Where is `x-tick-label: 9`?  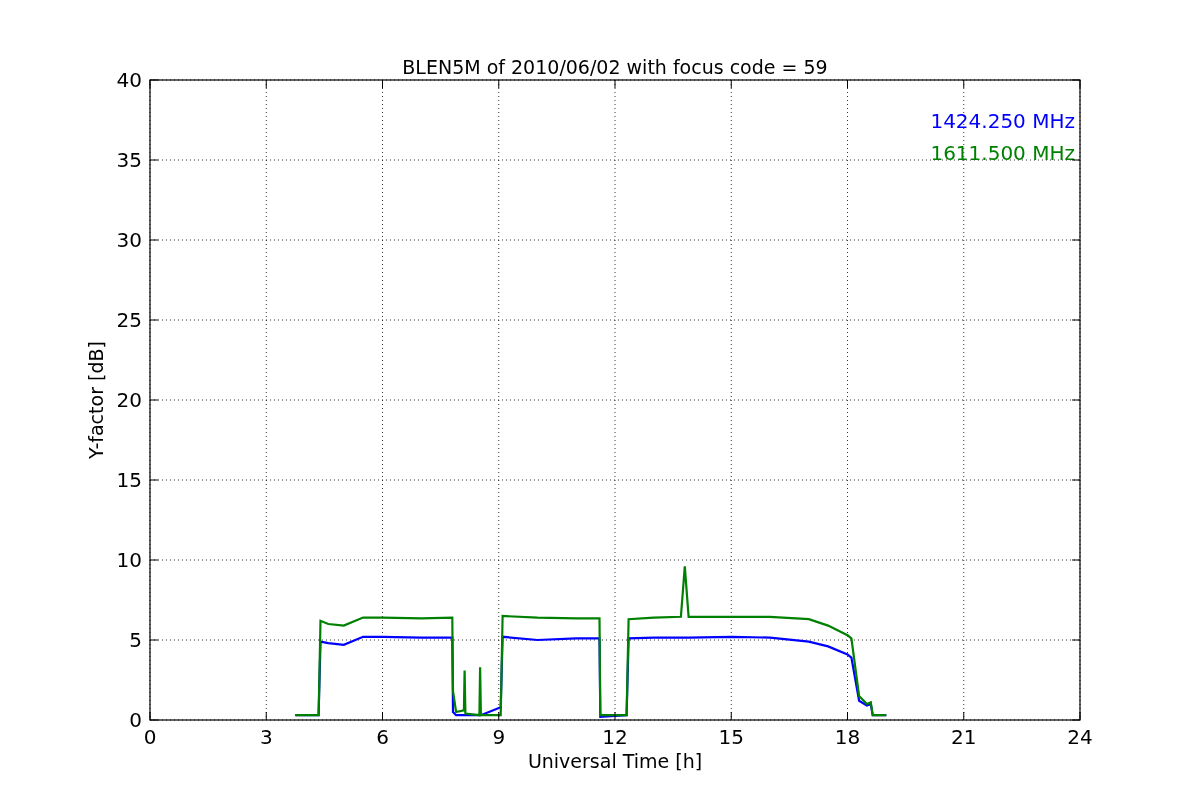
x-tick-label: 9 is located at coordinates (499, 737).